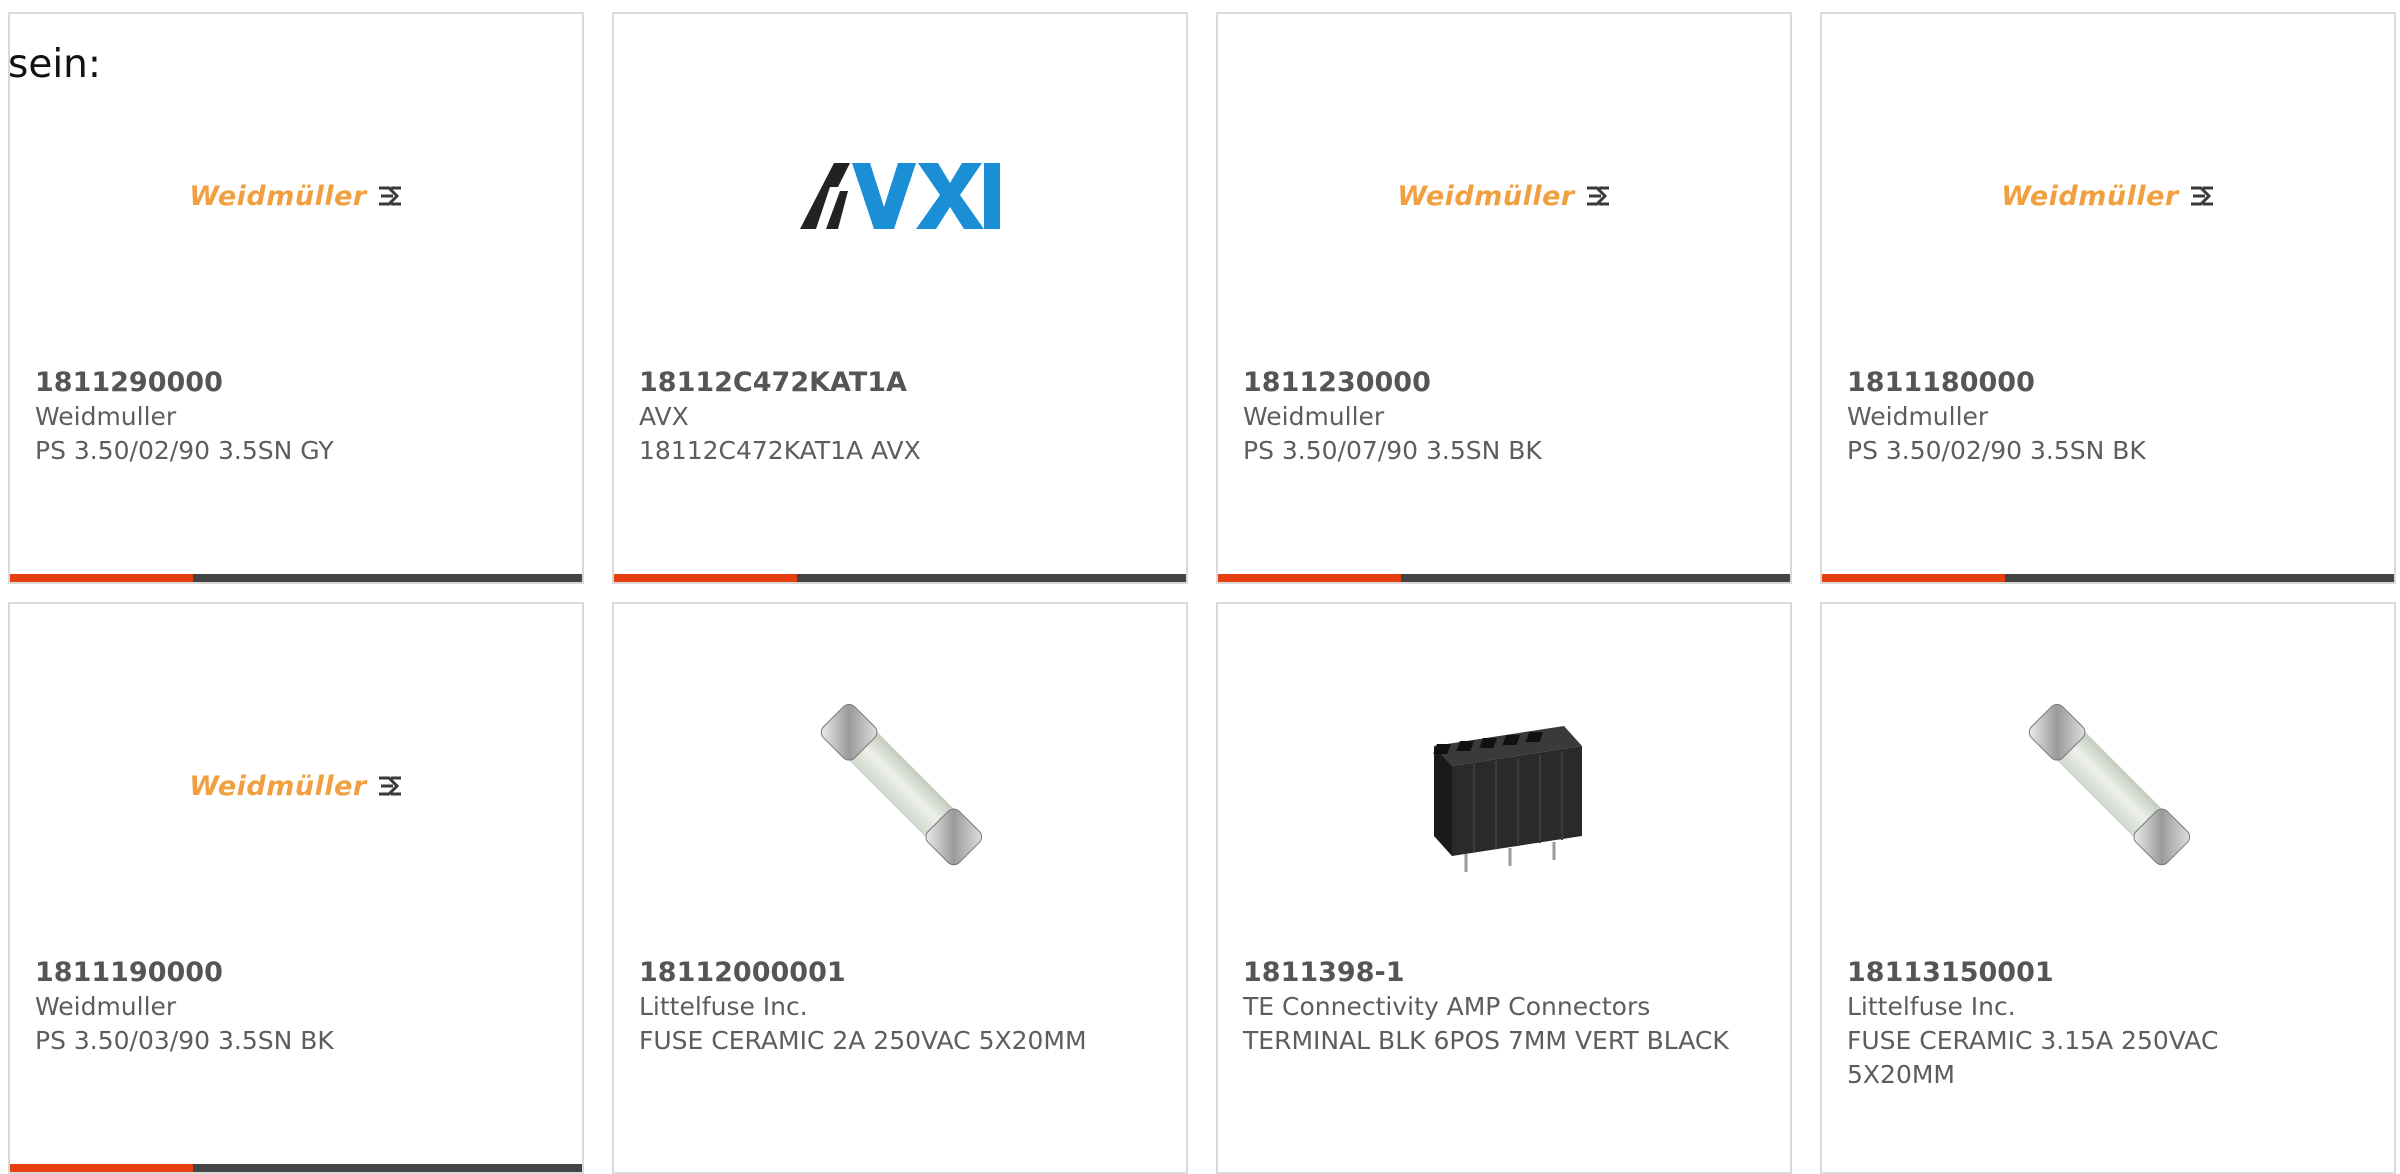  Describe the element at coordinates (1486, 383) in the screenshot. I see `part-number: 1811230000` at that location.